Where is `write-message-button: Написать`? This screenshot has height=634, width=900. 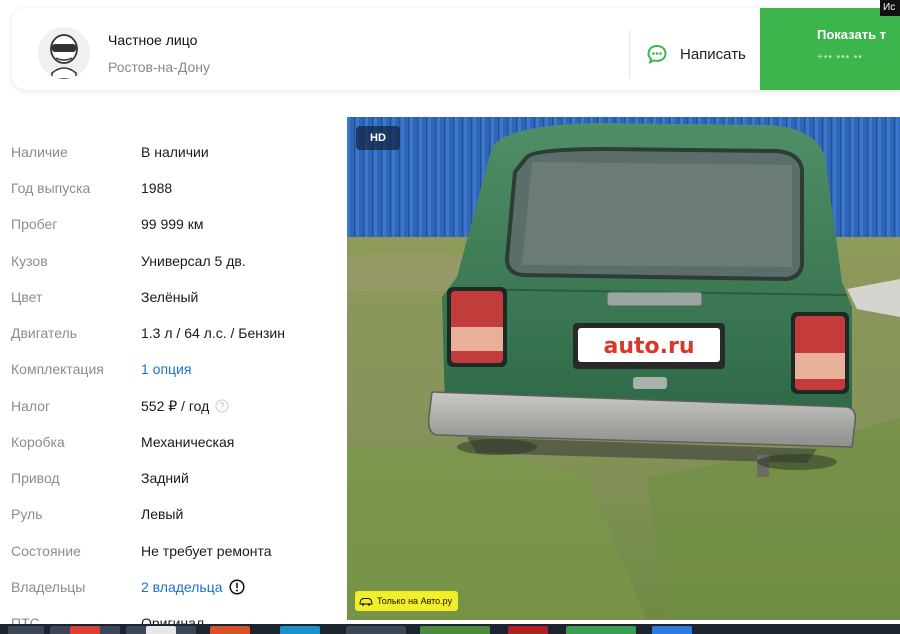
write-message-button: Написать is located at coordinates (696, 54).